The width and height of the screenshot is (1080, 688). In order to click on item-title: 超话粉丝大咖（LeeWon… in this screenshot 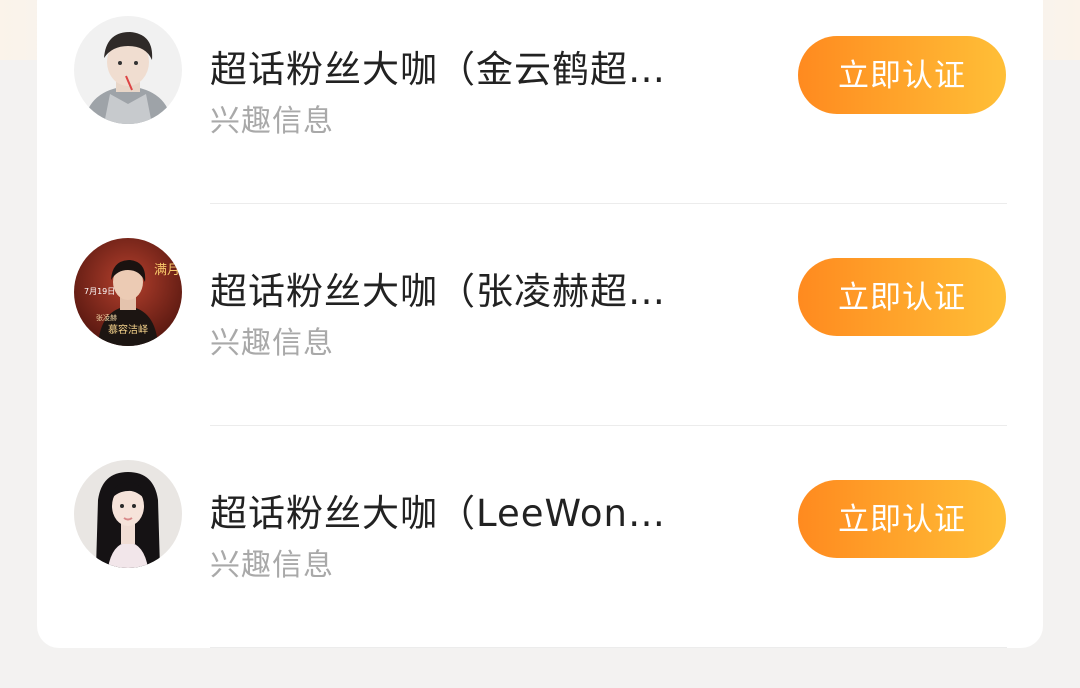, I will do `click(438, 513)`.